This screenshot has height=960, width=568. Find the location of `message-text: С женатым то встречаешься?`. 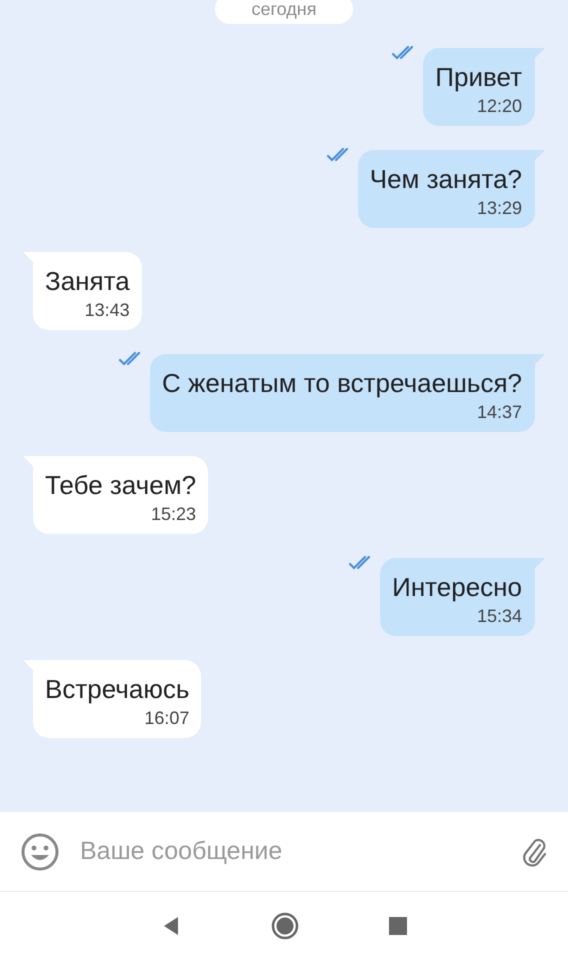

message-text: С женатым то встречаешься? is located at coordinates (342, 383).